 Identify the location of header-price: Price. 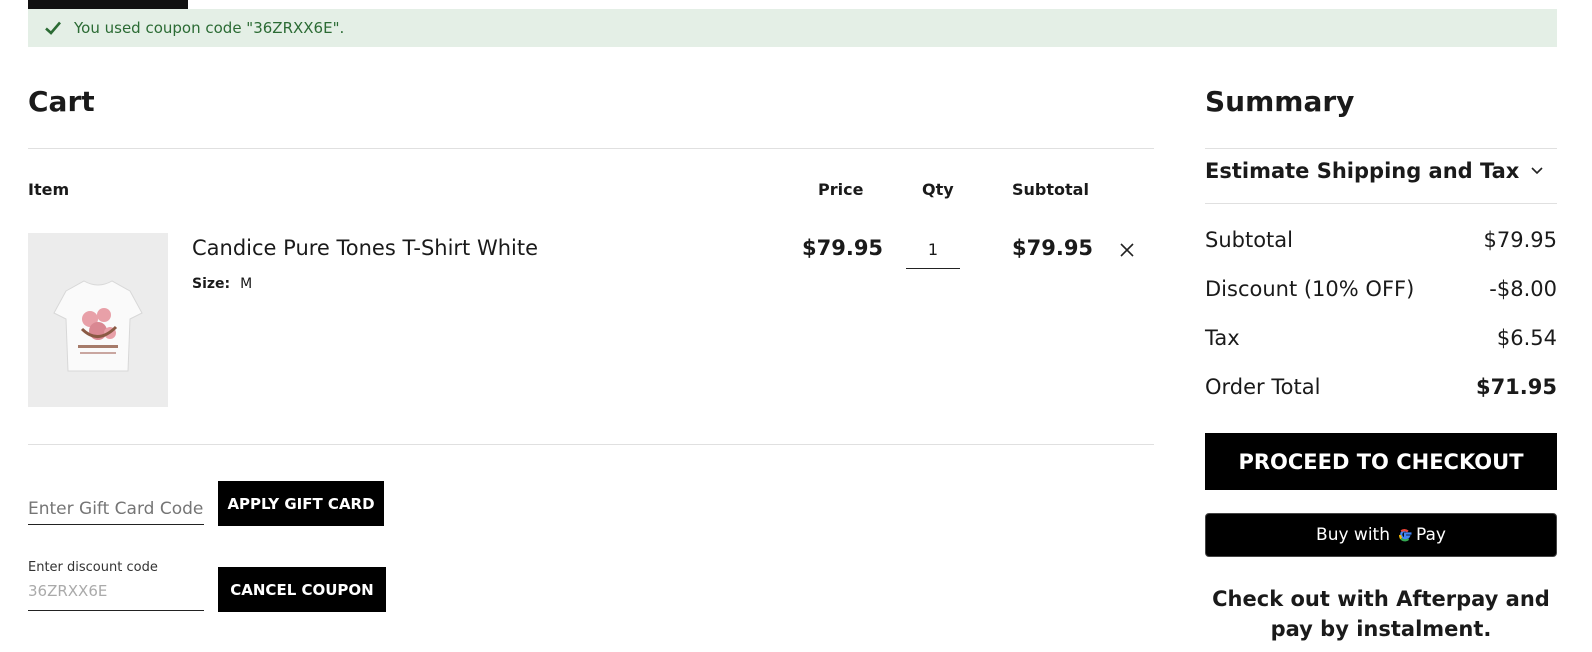
(841, 189).